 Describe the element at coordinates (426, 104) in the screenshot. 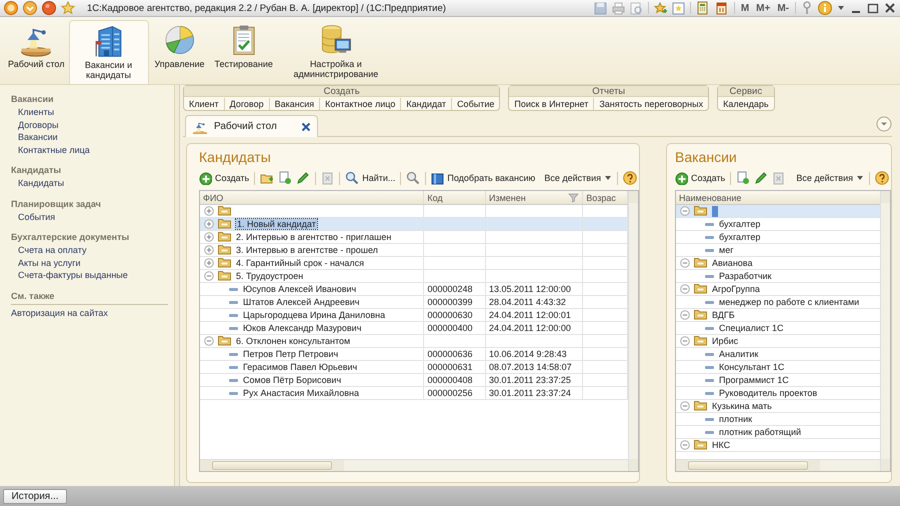

I see `command-button: Кандидат` at that location.